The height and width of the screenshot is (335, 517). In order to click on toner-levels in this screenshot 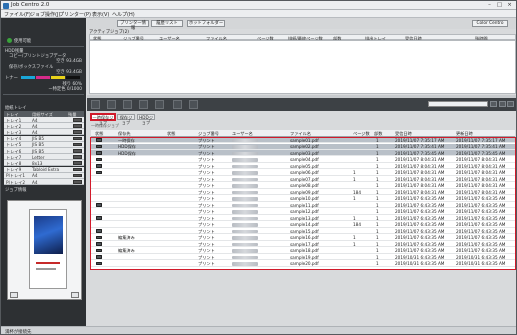, I will do `click(51, 77)`.